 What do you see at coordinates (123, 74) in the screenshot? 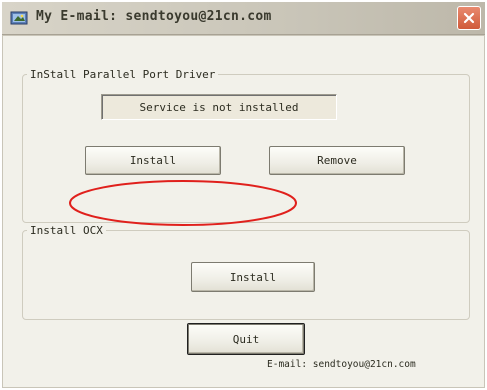
I see `parallel-port-driver-legend: InStall Parallel Port Driver` at bounding box center [123, 74].